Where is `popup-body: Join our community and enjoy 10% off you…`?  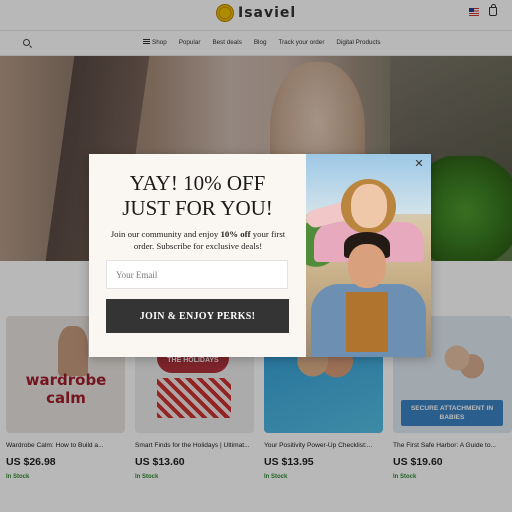
popup-body: Join our community and enjoy 10% off you… is located at coordinates (198, 240).